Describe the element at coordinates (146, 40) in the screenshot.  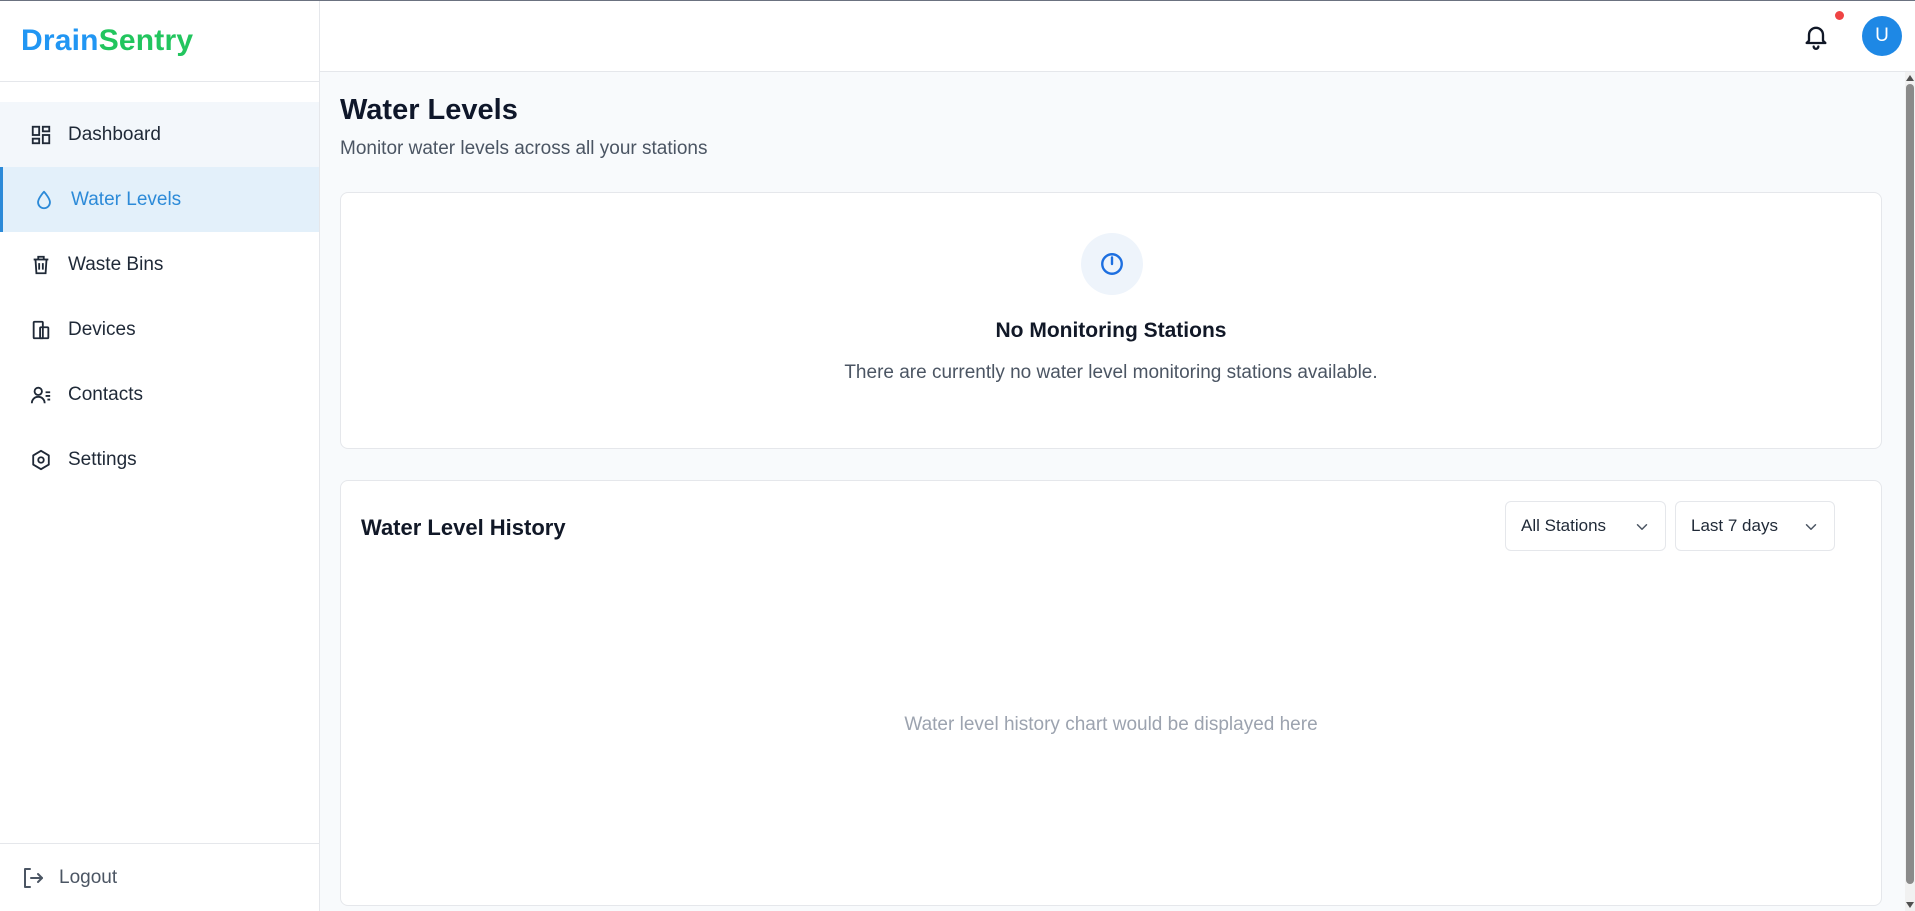
I see `brand-name-part2: Sentry` at that location.